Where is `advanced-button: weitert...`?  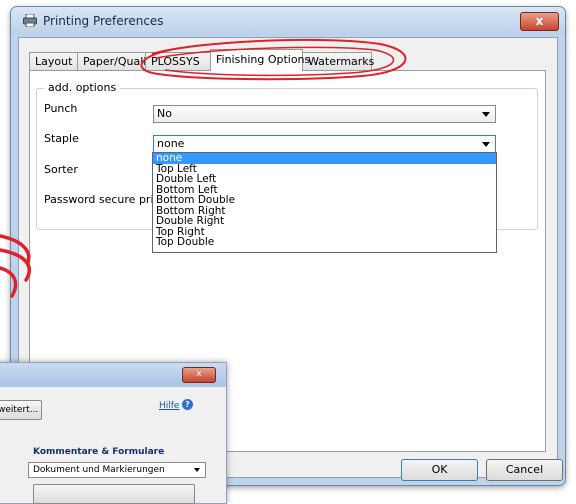
advanced-button: weitert... is located at coordinates (21, 410).